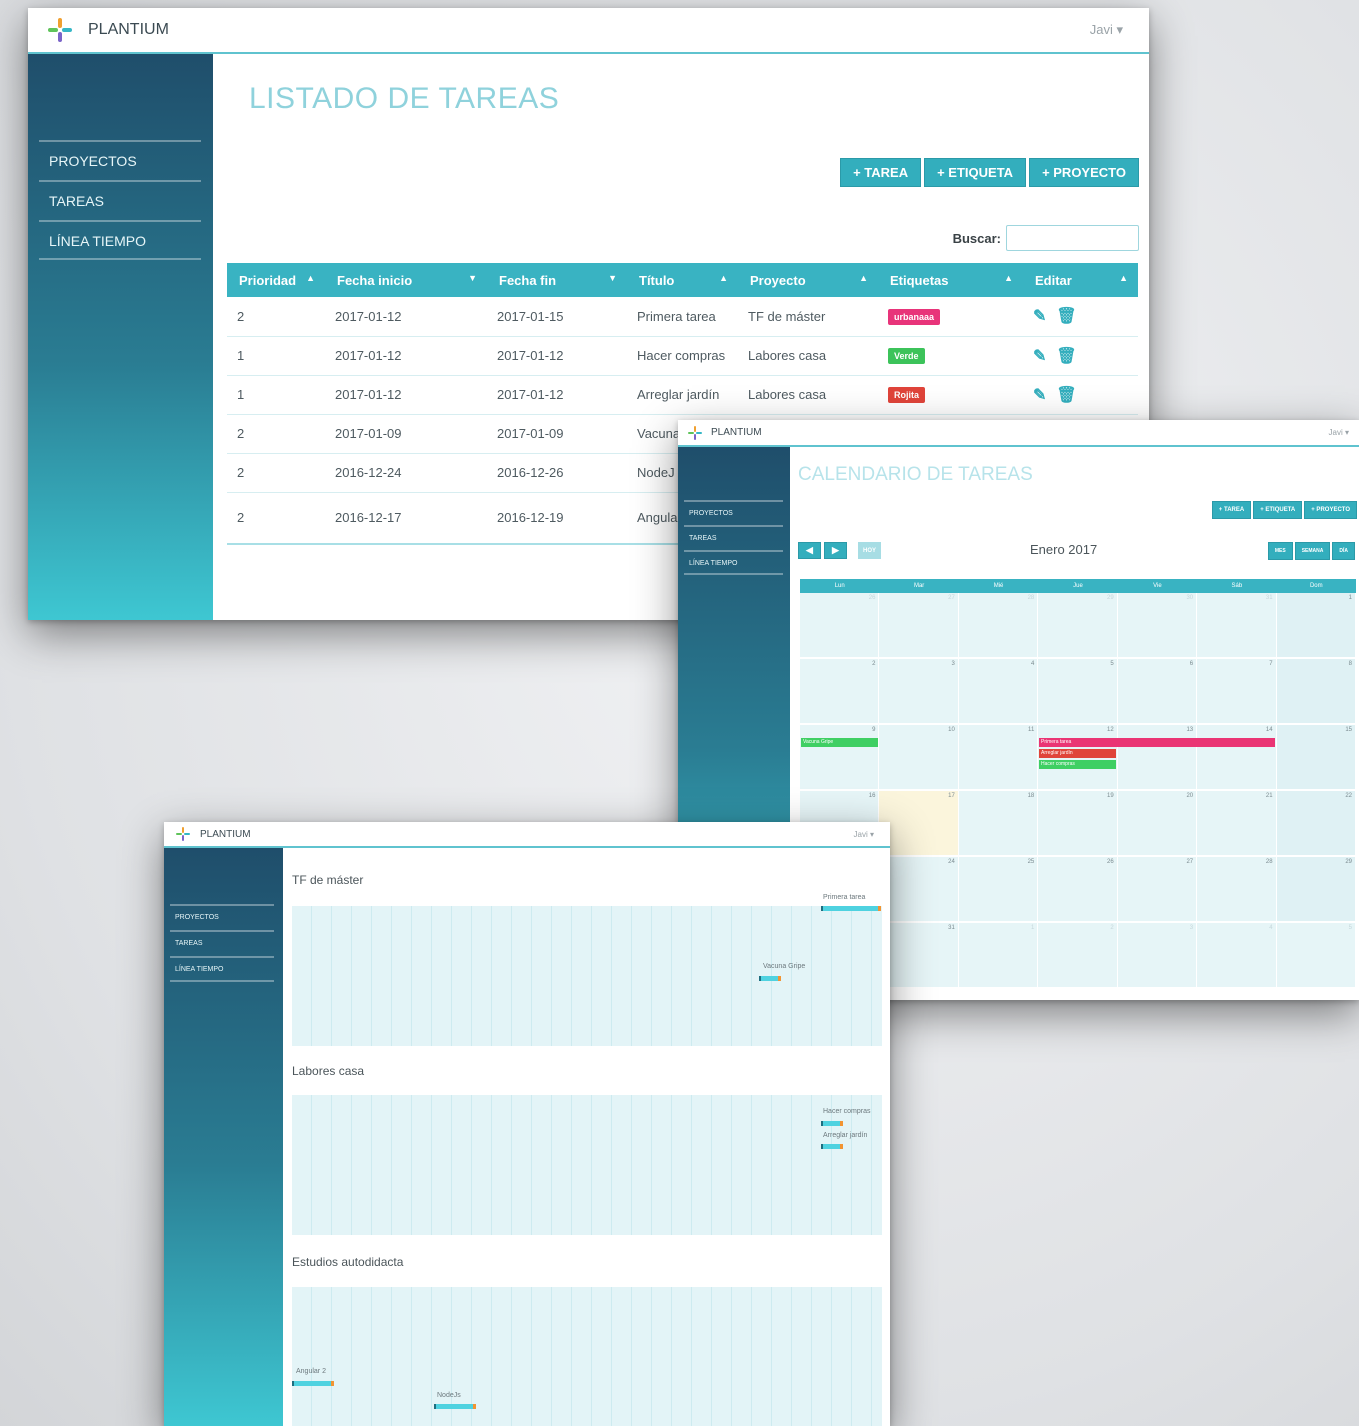 This screenshot has height=1426, width=1359. I want to click on calendar-day-cell: 18, so click(998, 824).